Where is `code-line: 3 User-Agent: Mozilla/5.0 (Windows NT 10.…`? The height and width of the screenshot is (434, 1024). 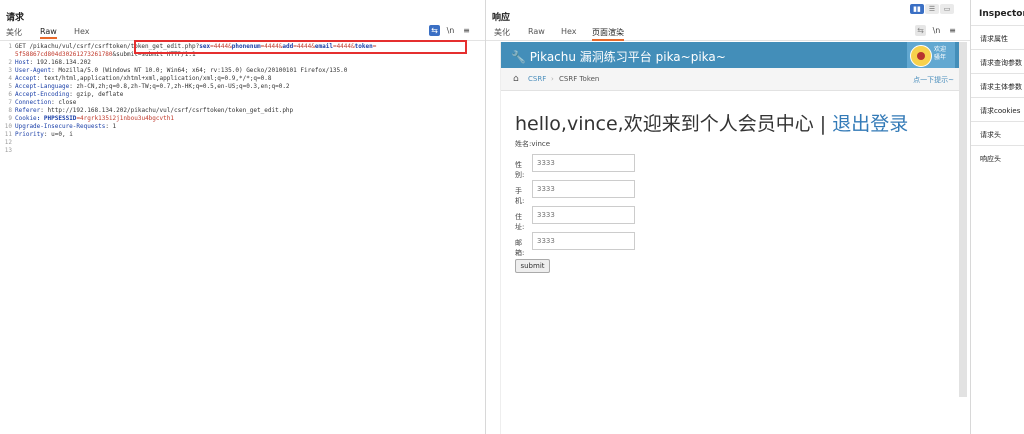
code-line: 3 User-Agent: Mozilla/5.0 (Windows NT 10.… is located at coordinates (242, 71).